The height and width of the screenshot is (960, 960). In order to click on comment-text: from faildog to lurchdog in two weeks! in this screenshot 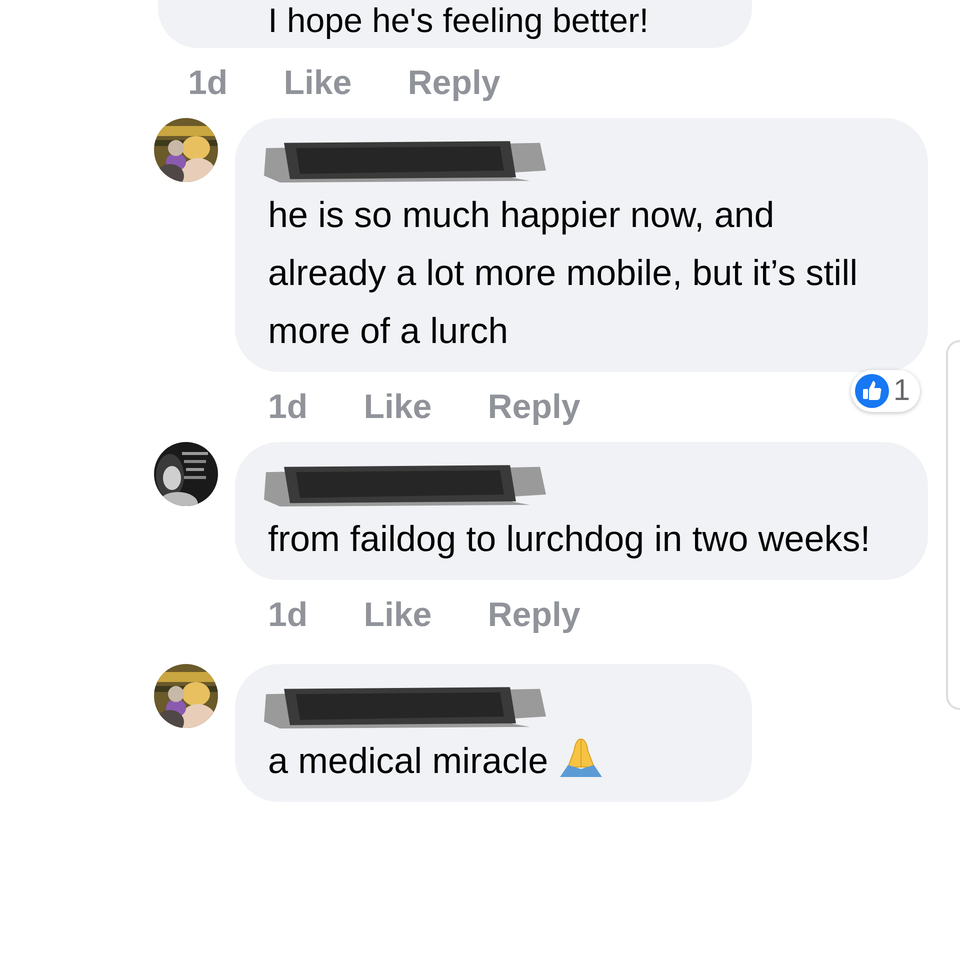, I will do `click(570, 539)`.